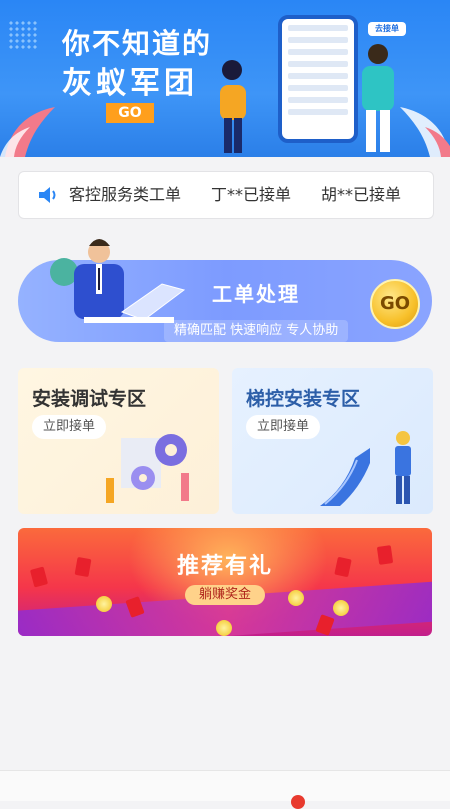  I want to click on notice-item: 丁**已接单, so click(251, 194).